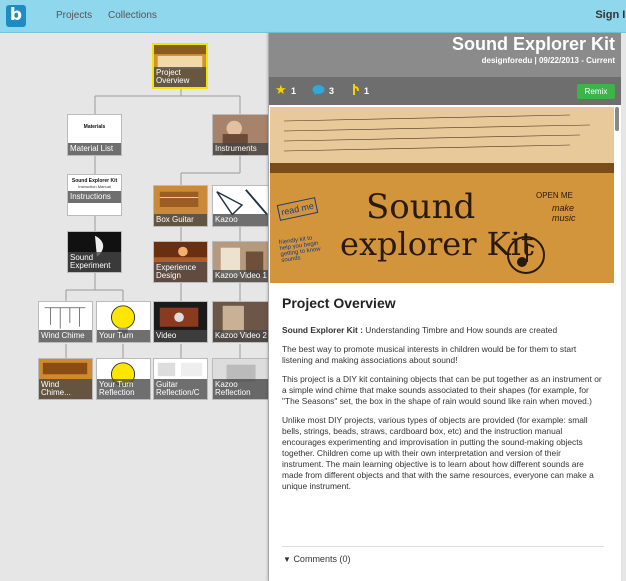 Image resolution: width=626 pixels, height=581 pixels. What do you see at coordinates (322, 330) in the screenshot?
I see `kit-name: Sound Explorer Kit :` at bounding box center [322, 330].